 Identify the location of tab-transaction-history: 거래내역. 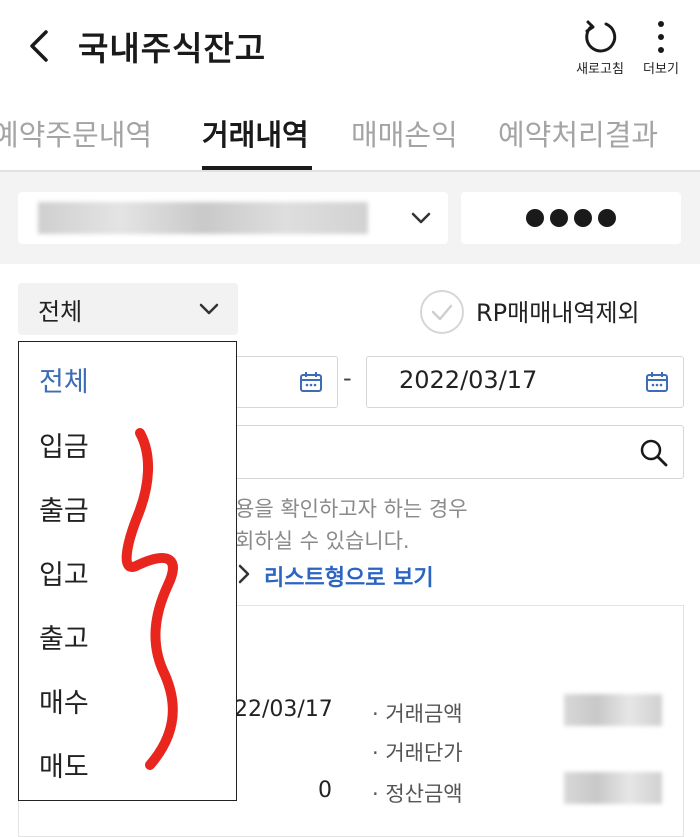
(255, 133).